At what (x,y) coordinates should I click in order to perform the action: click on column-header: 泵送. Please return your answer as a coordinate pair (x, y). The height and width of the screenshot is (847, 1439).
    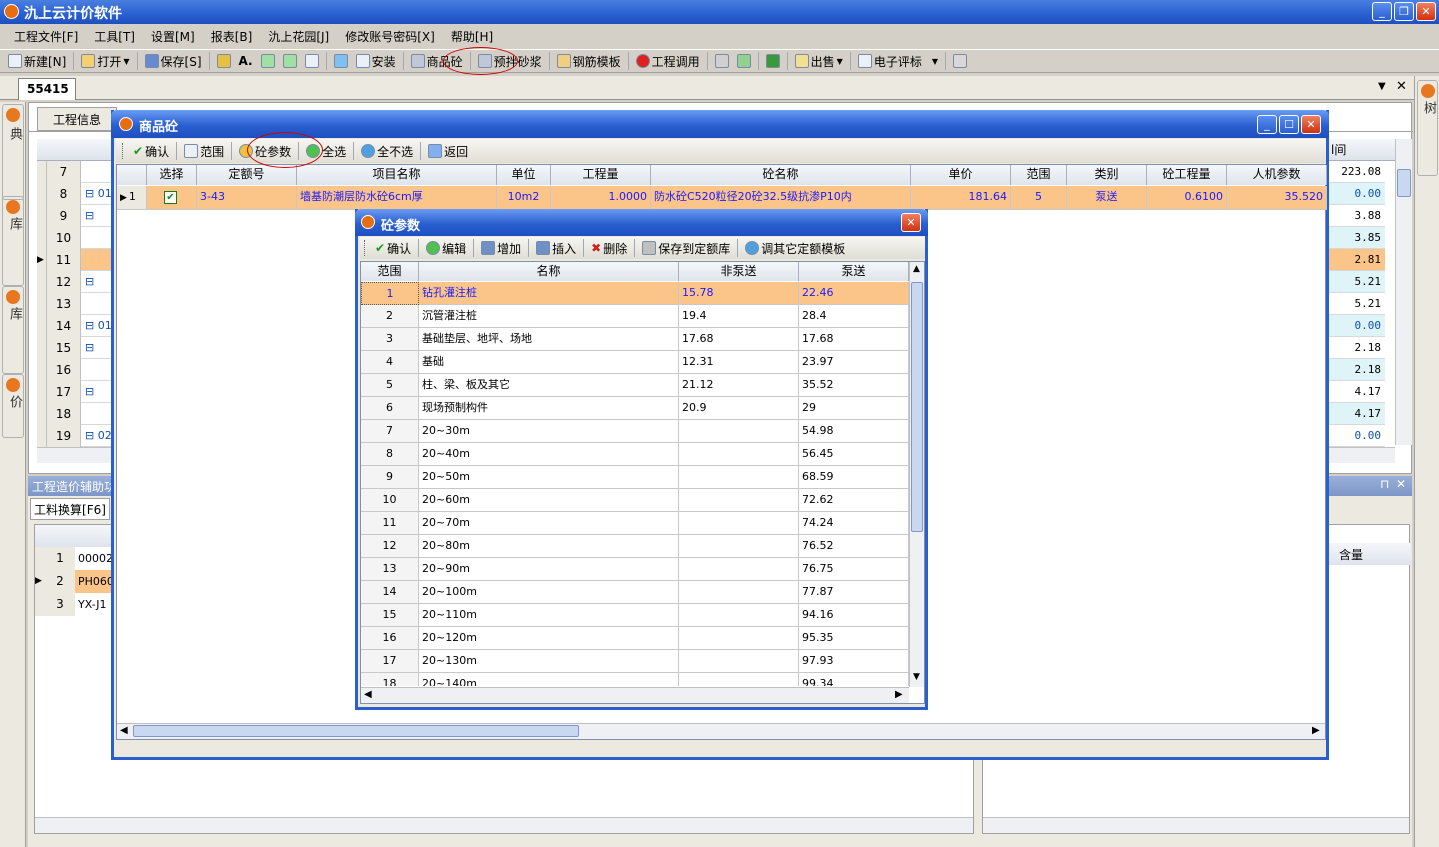
    Looking at the image, I should click on (854, 271).